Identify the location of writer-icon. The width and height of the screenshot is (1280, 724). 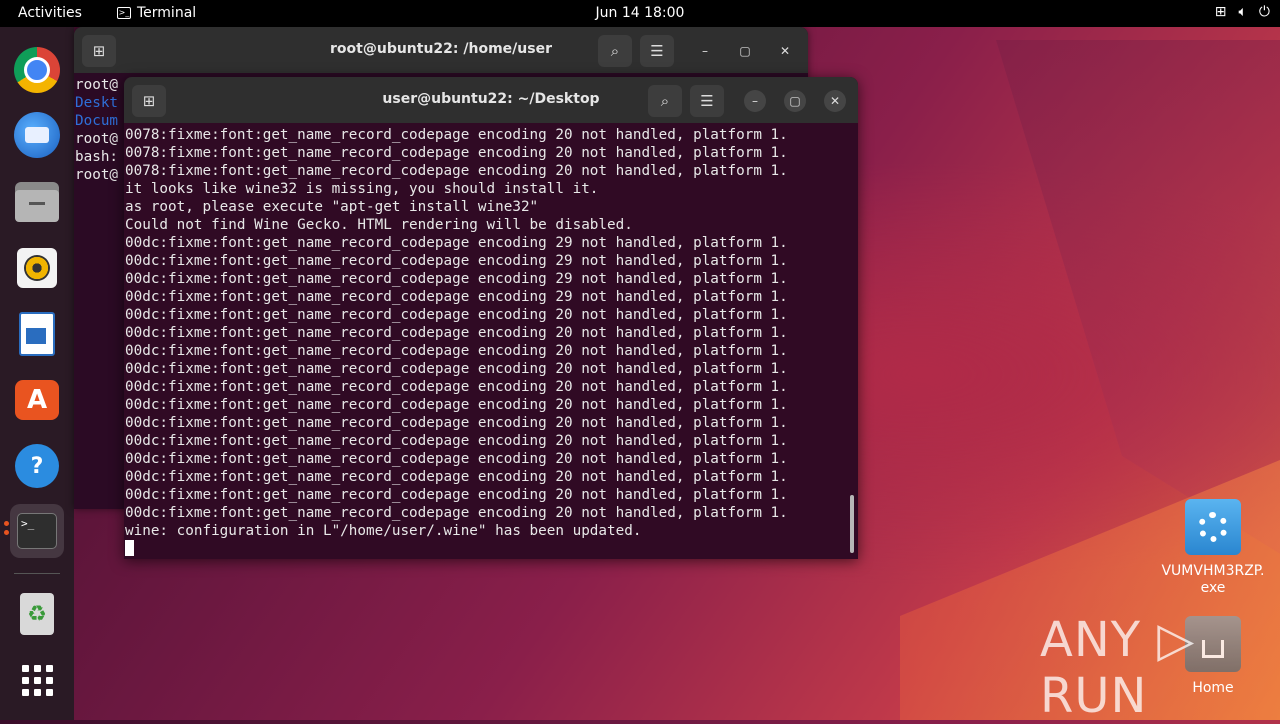
(37, 334).